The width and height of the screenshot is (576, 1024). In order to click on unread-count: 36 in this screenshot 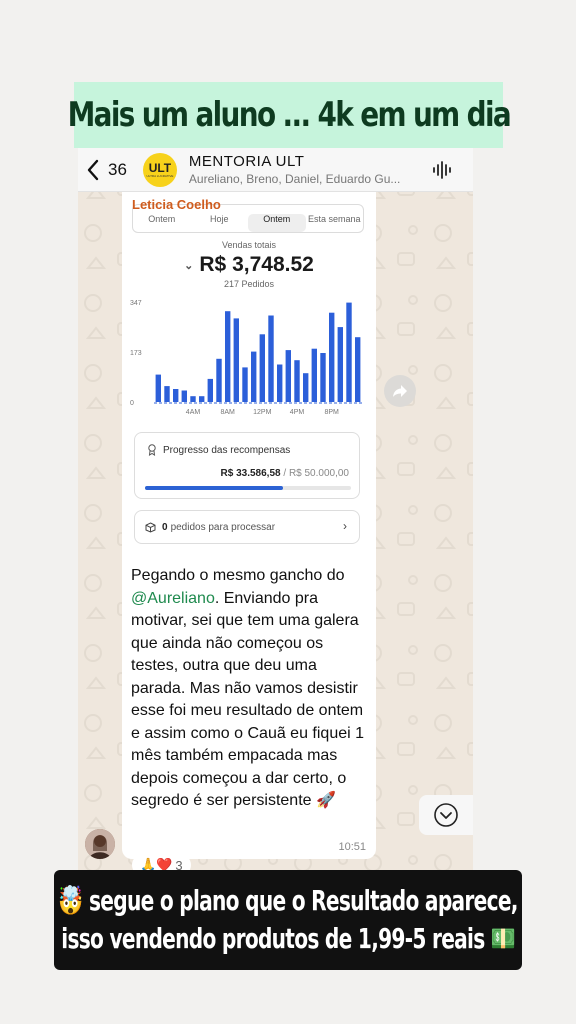, I will do `click(117, 169)`.